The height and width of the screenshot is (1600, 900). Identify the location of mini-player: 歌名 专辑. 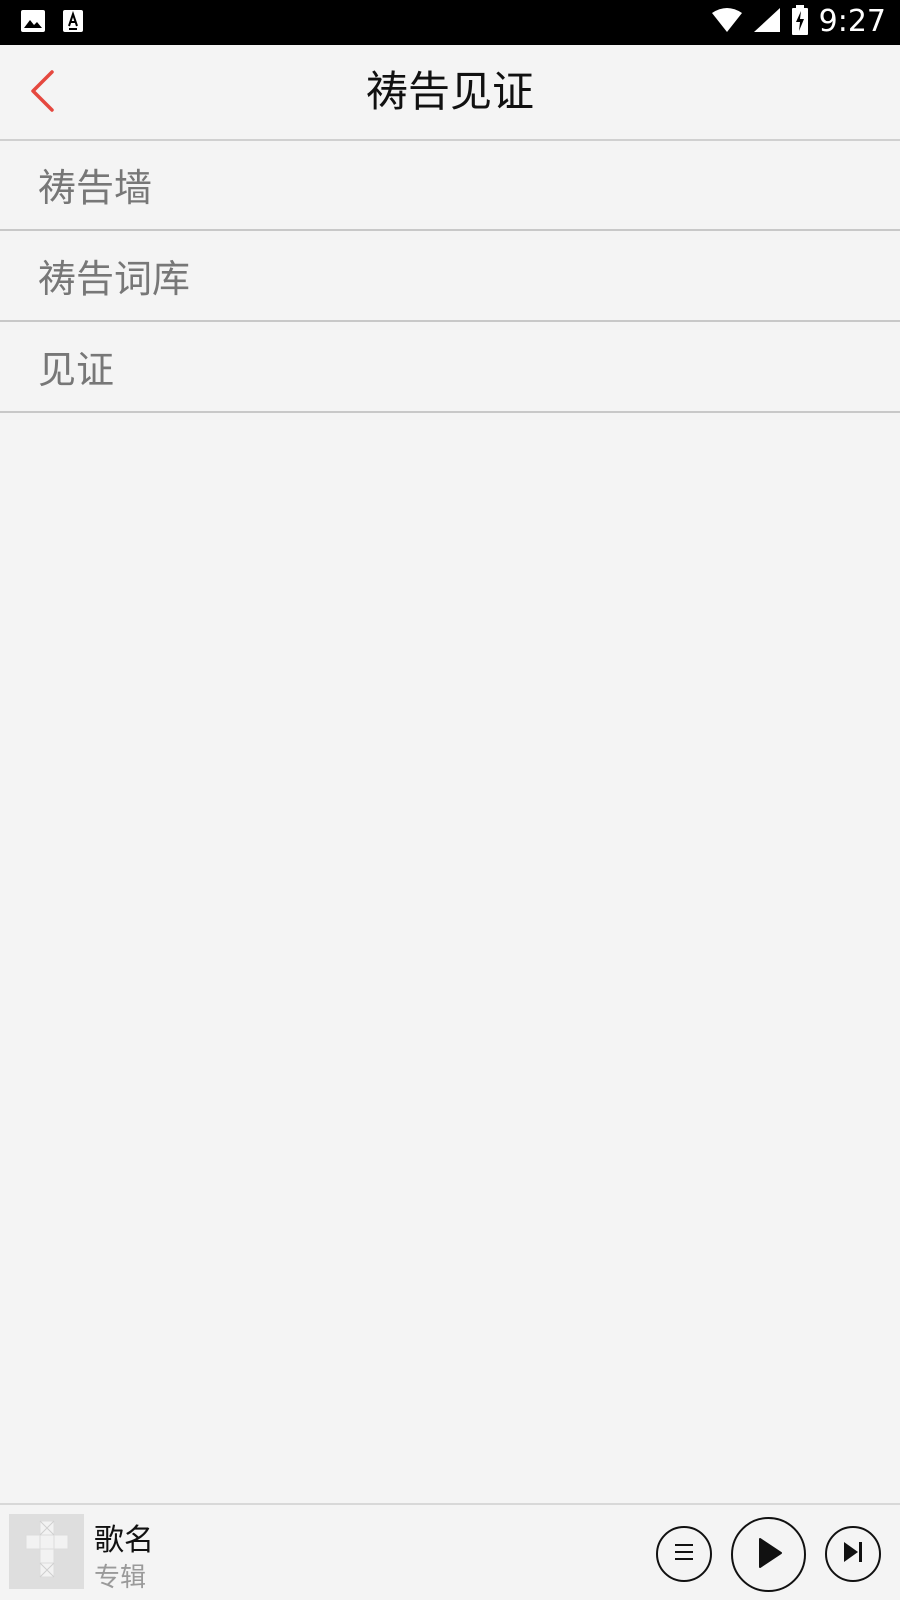
(450, 1551).